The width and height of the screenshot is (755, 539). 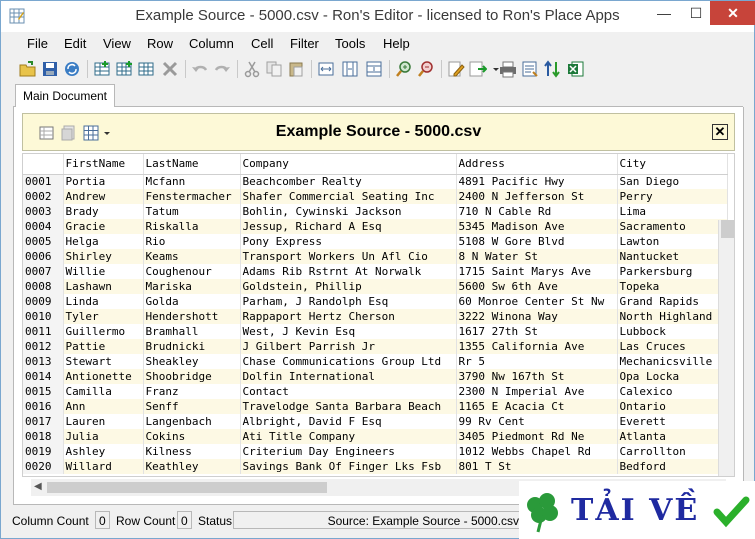 I want to click on row-number: 0008, so click(x=43, y=286).